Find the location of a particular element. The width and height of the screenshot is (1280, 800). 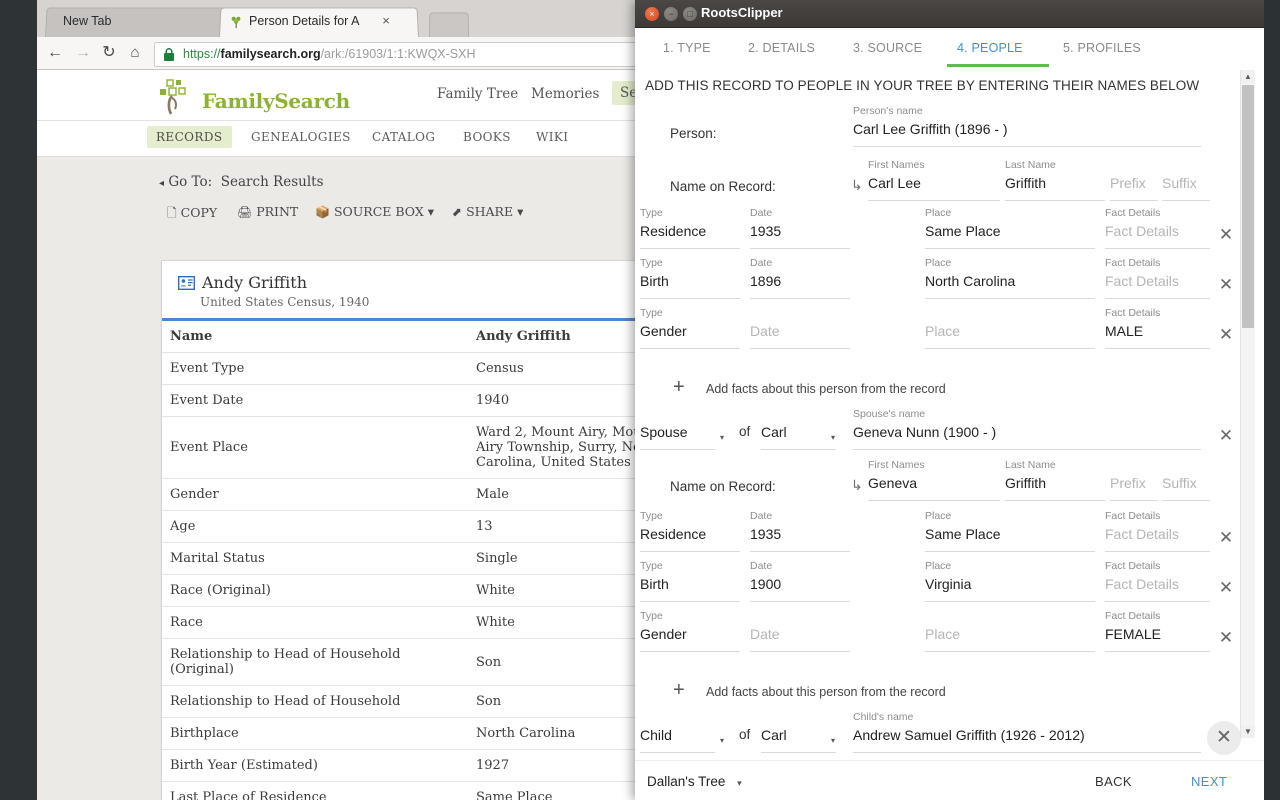

spouse-first-names-field: First Names Geneva is located at coordinates (934, 480).